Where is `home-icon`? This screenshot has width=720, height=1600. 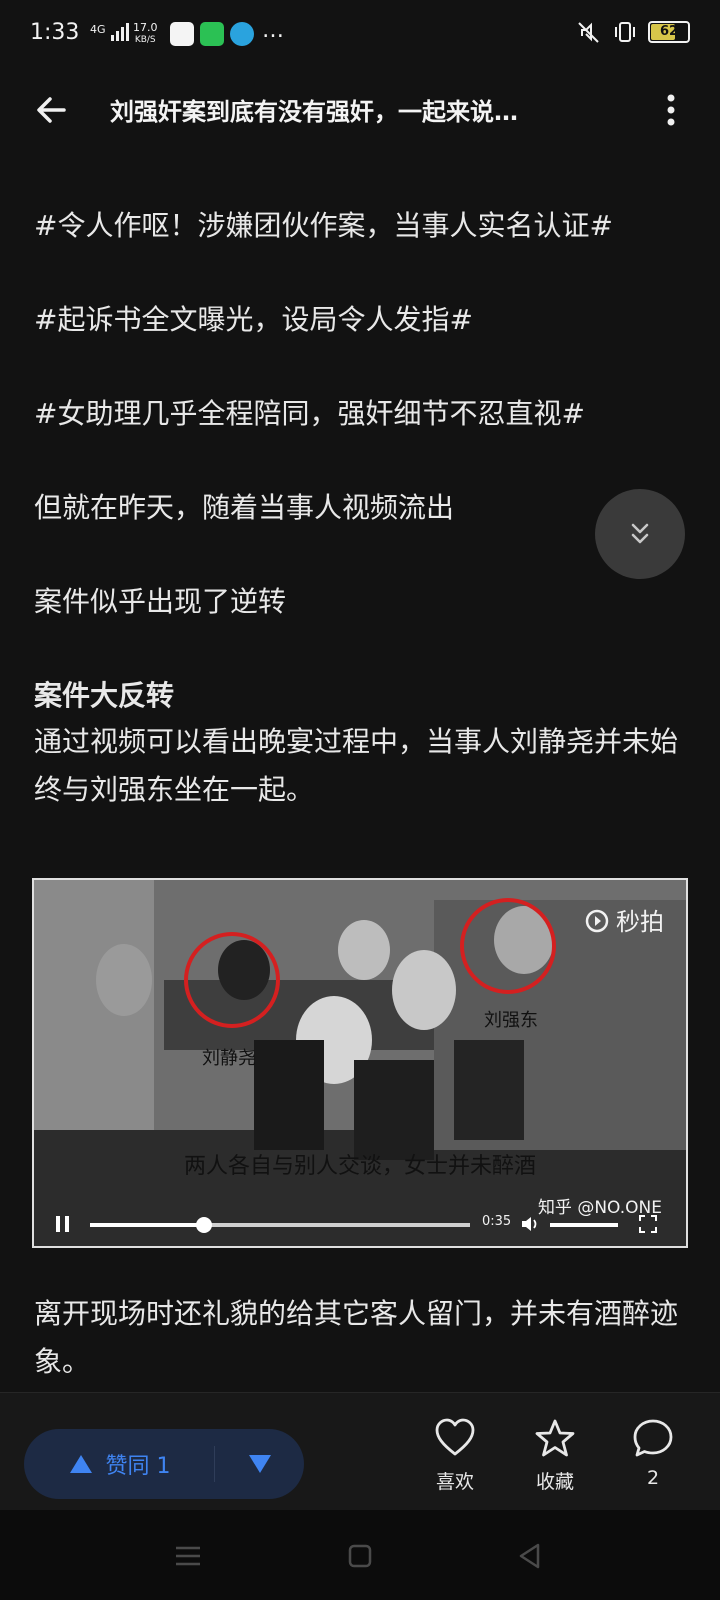 home-icon is located at coordinates (360, 1556).